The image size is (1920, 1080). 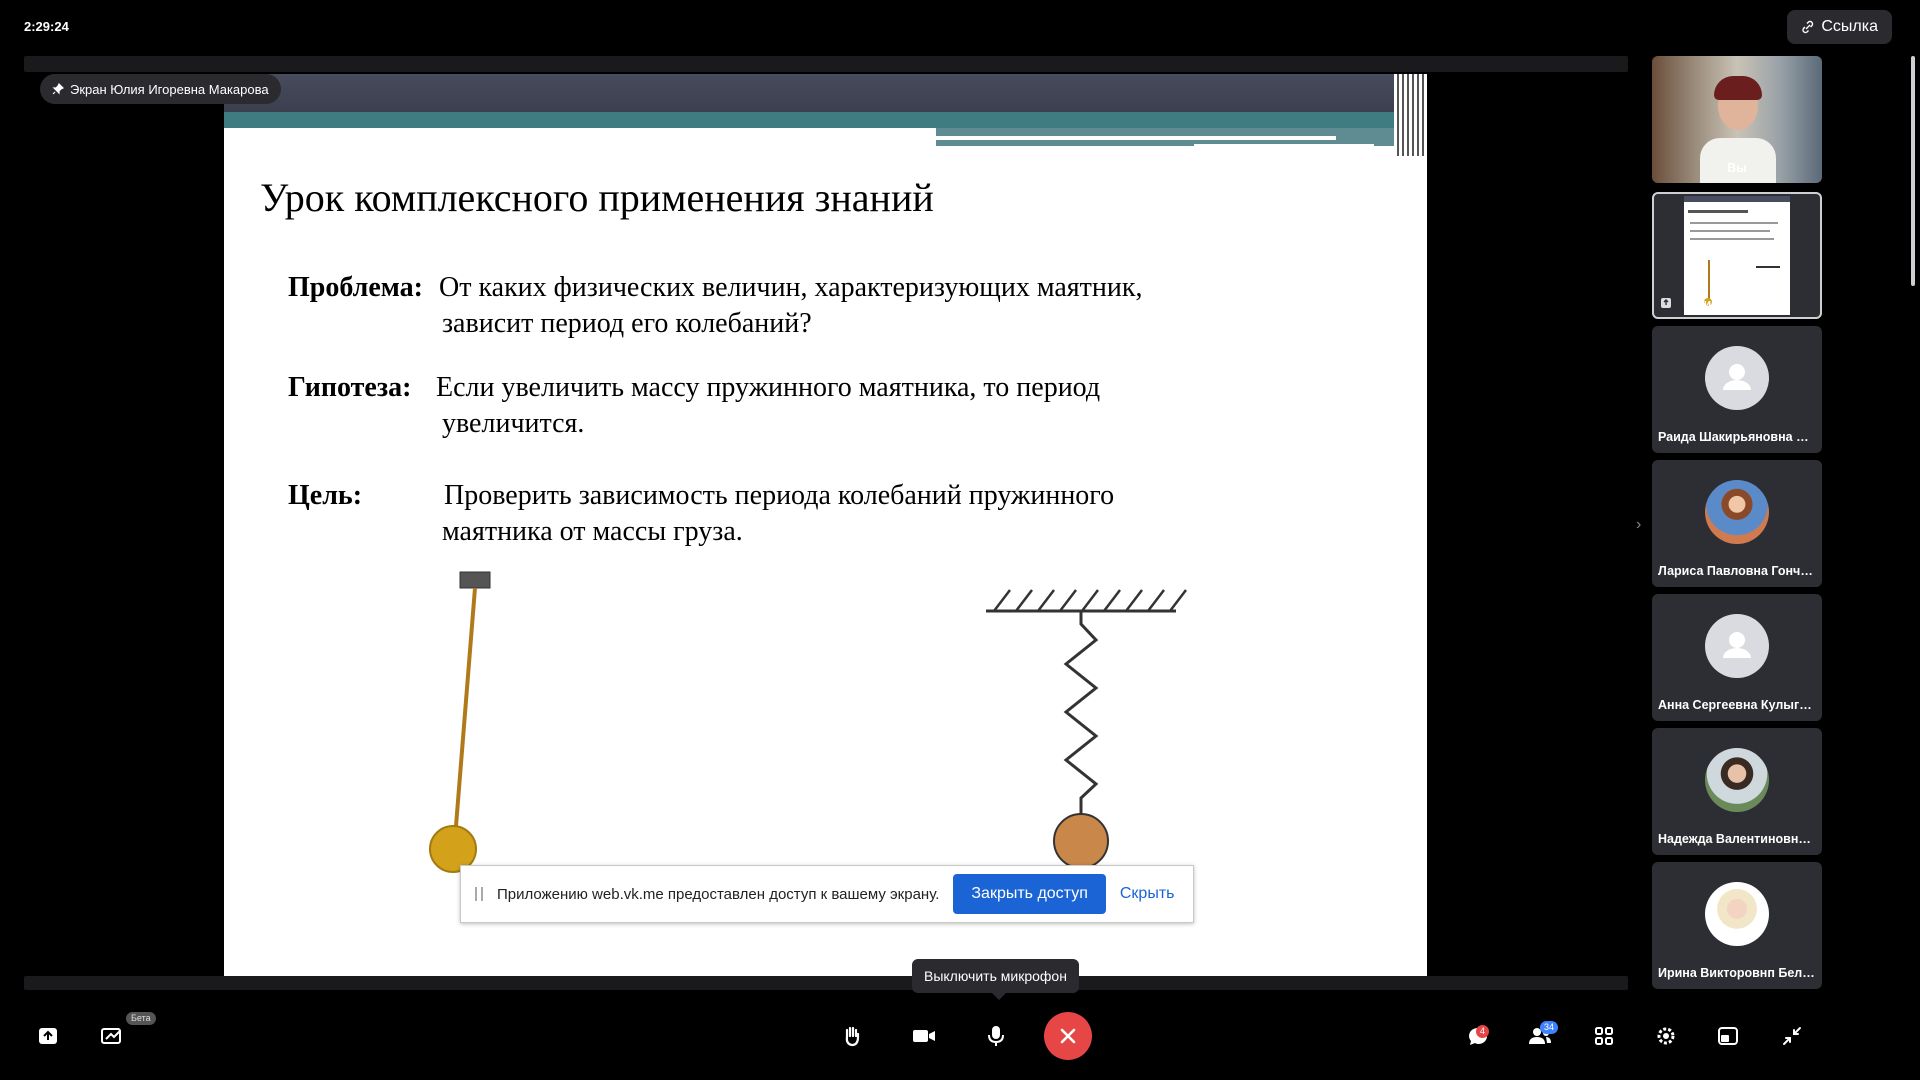 What do you see at coordinates (1740, 705) in the screenshot?
I see `participant-name: Анна Сергеевна Кулыгина 🎙` at bounding box center [1740, 705].